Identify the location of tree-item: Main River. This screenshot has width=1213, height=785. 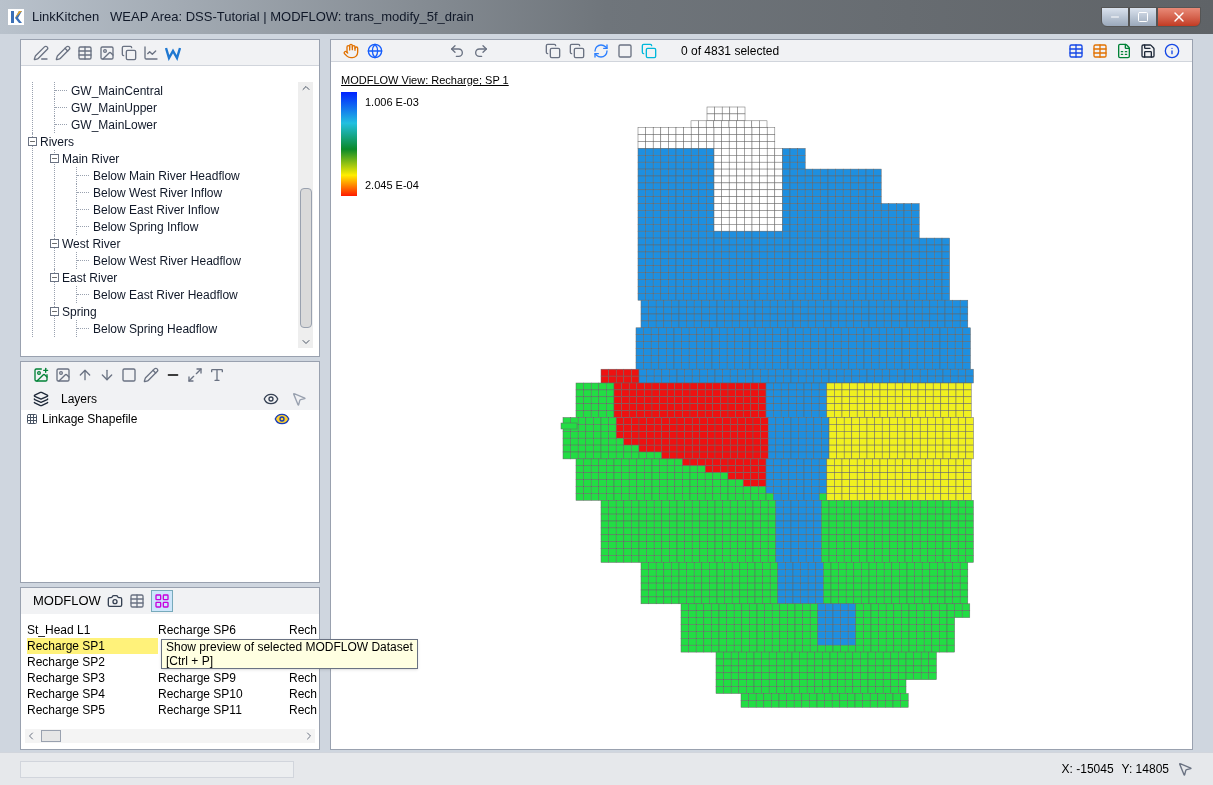
(91, 158).